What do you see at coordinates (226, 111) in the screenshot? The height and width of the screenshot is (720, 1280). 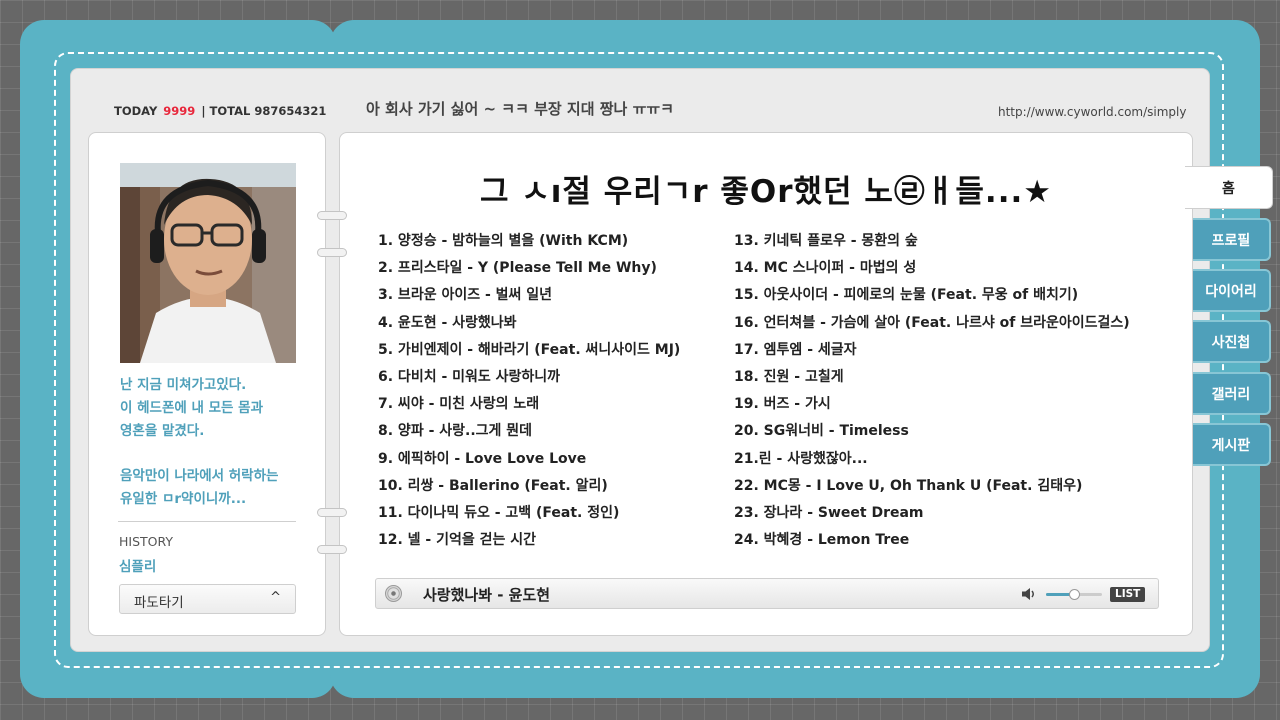 I see `total-label: | TOTAL` at bounding box center [226, 111].